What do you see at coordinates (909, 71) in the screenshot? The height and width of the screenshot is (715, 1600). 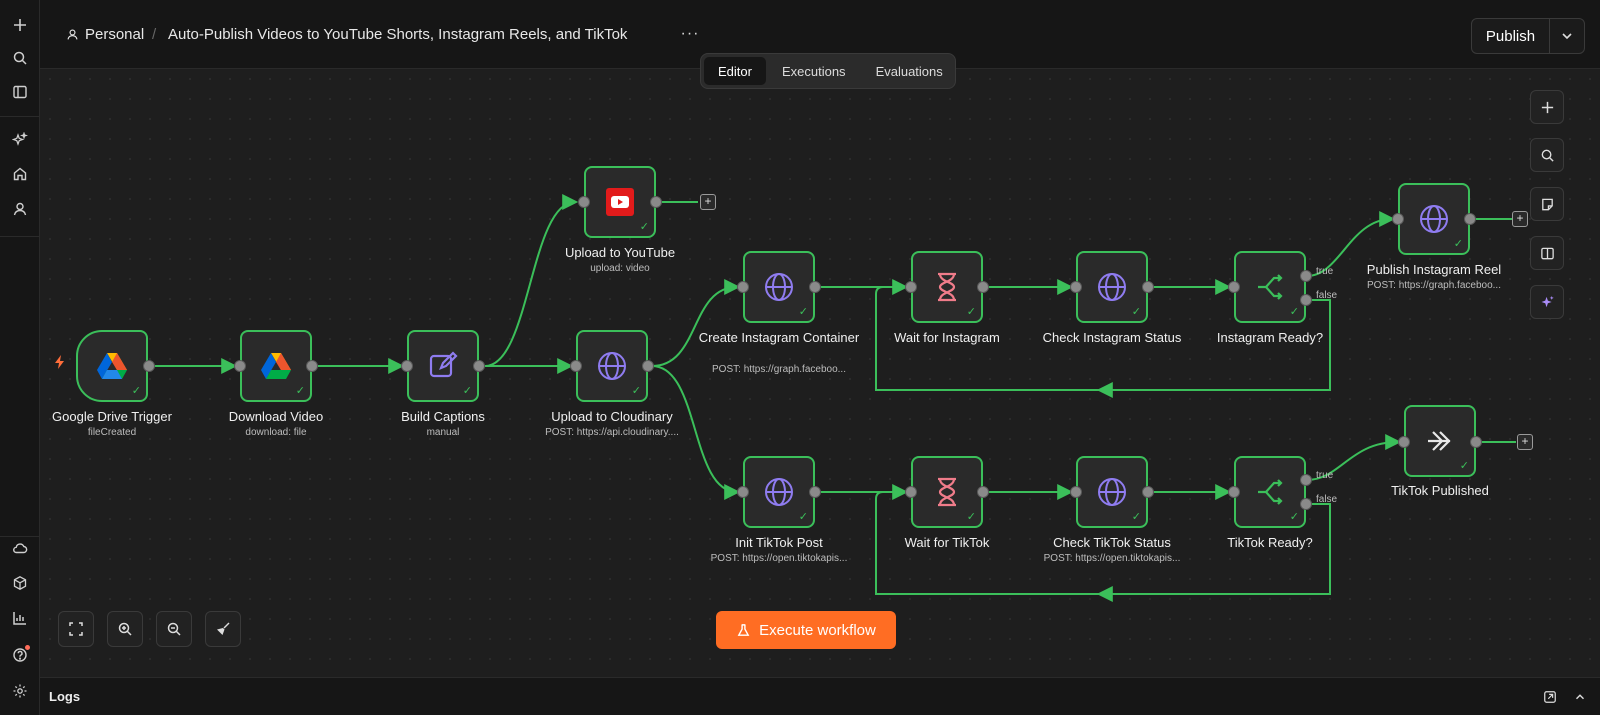 I see `tab-evaluations: Evaluations` at bounding box center [909, 71].